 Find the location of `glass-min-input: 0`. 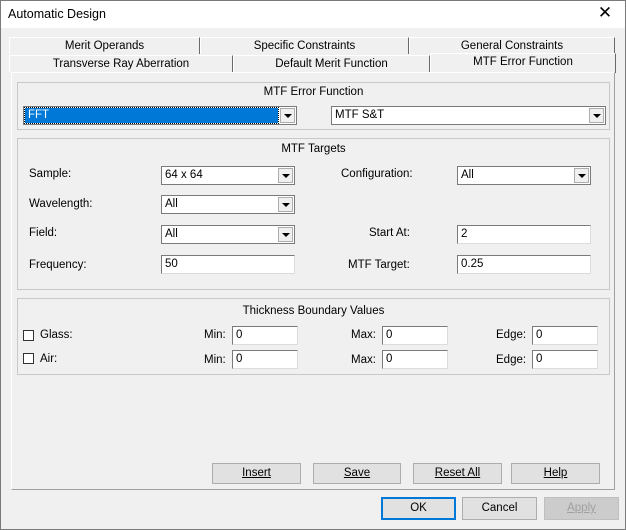

glass-min-input: 0 is located at coordinates (265, 335).